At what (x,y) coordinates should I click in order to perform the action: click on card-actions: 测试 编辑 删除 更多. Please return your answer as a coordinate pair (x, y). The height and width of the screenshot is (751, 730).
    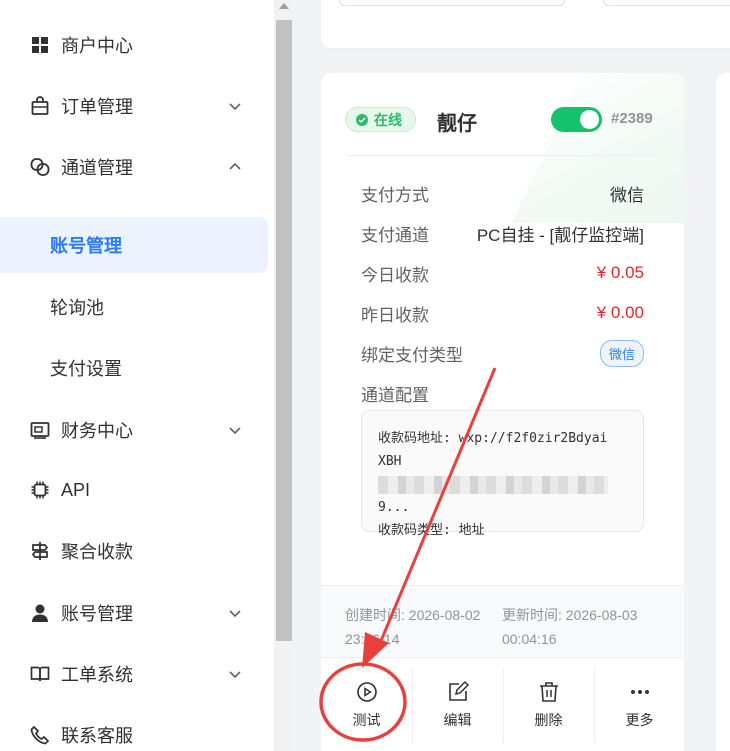
    Looking at the image, I should click on (502, 704).